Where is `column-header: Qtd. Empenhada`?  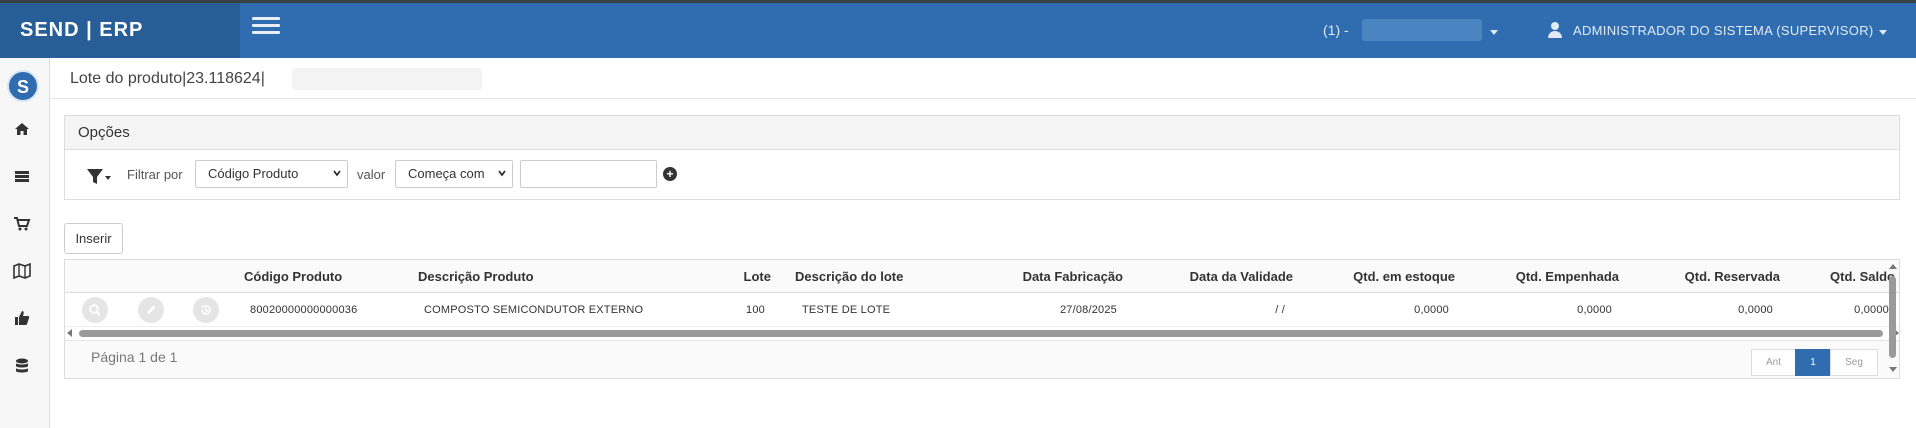 column-header: Qtd. Empenhada is located at coordinates (1542, 276).